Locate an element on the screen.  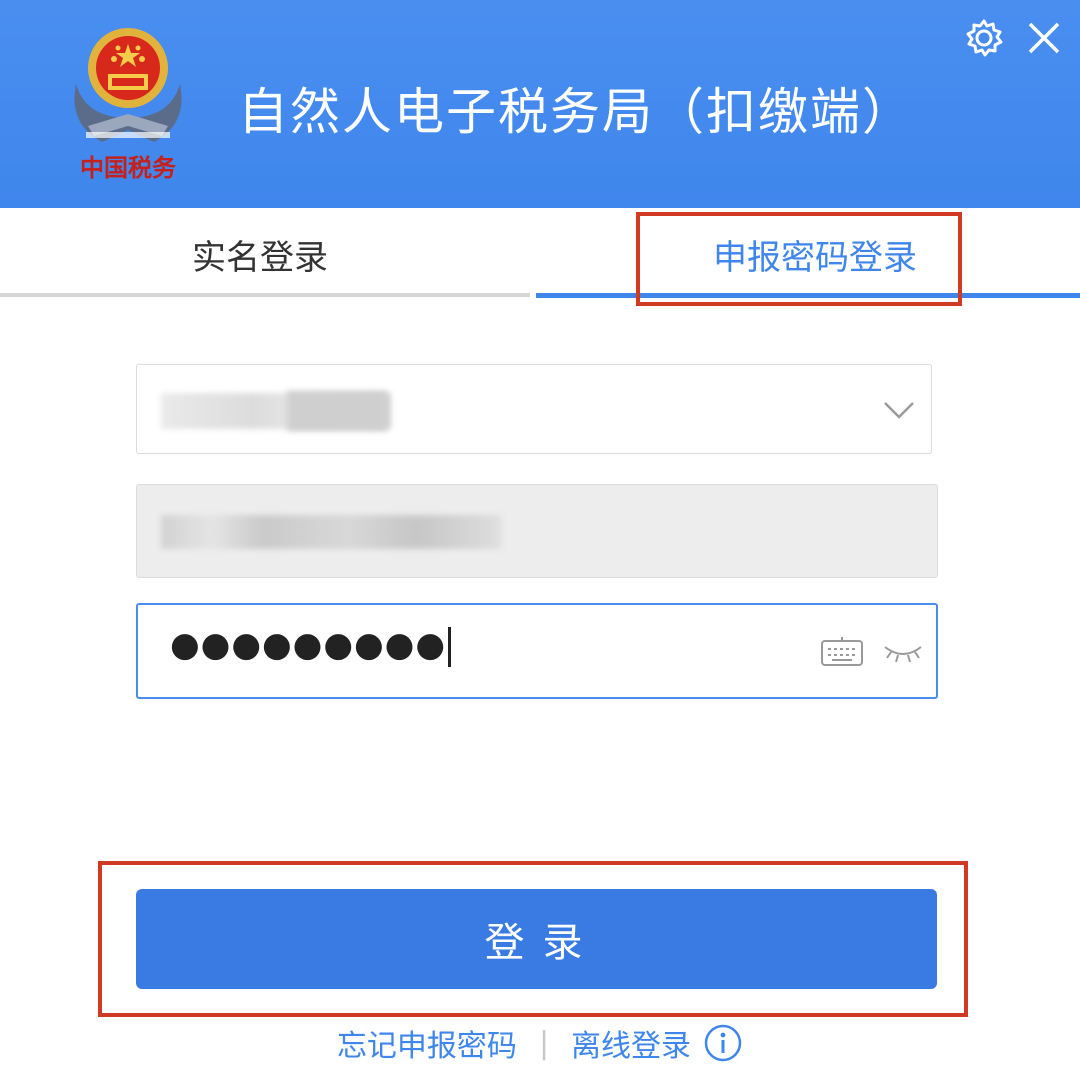
chevron-down-icon is located at coordinates (899, 409).